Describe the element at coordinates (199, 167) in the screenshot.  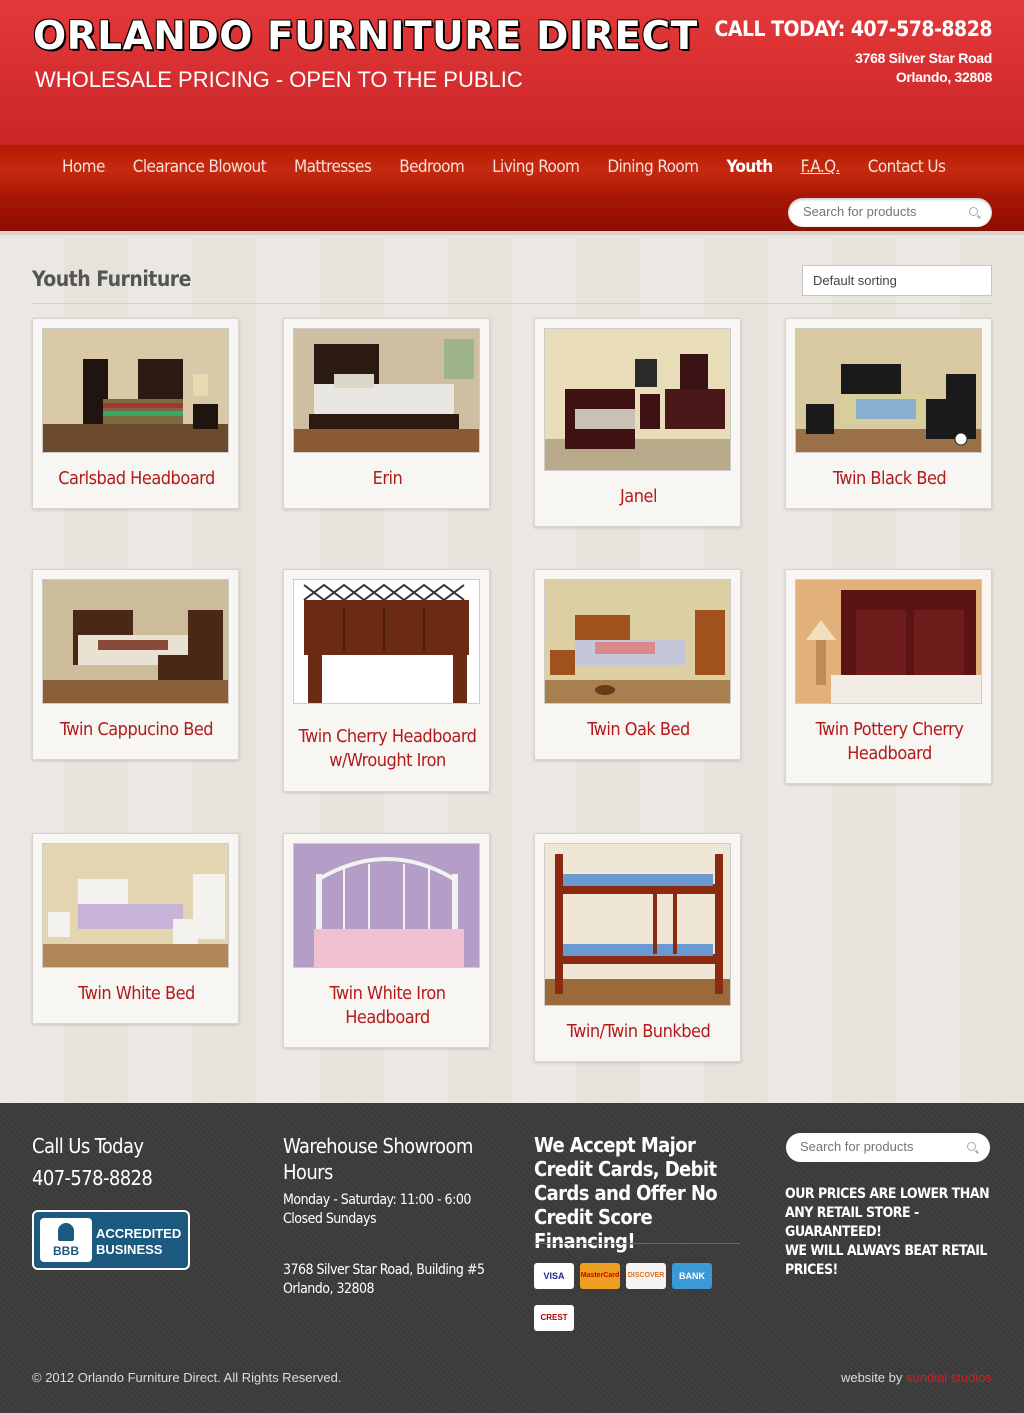
I see `nav-item-clearance-blowout: Clearance Blowout` at that location.